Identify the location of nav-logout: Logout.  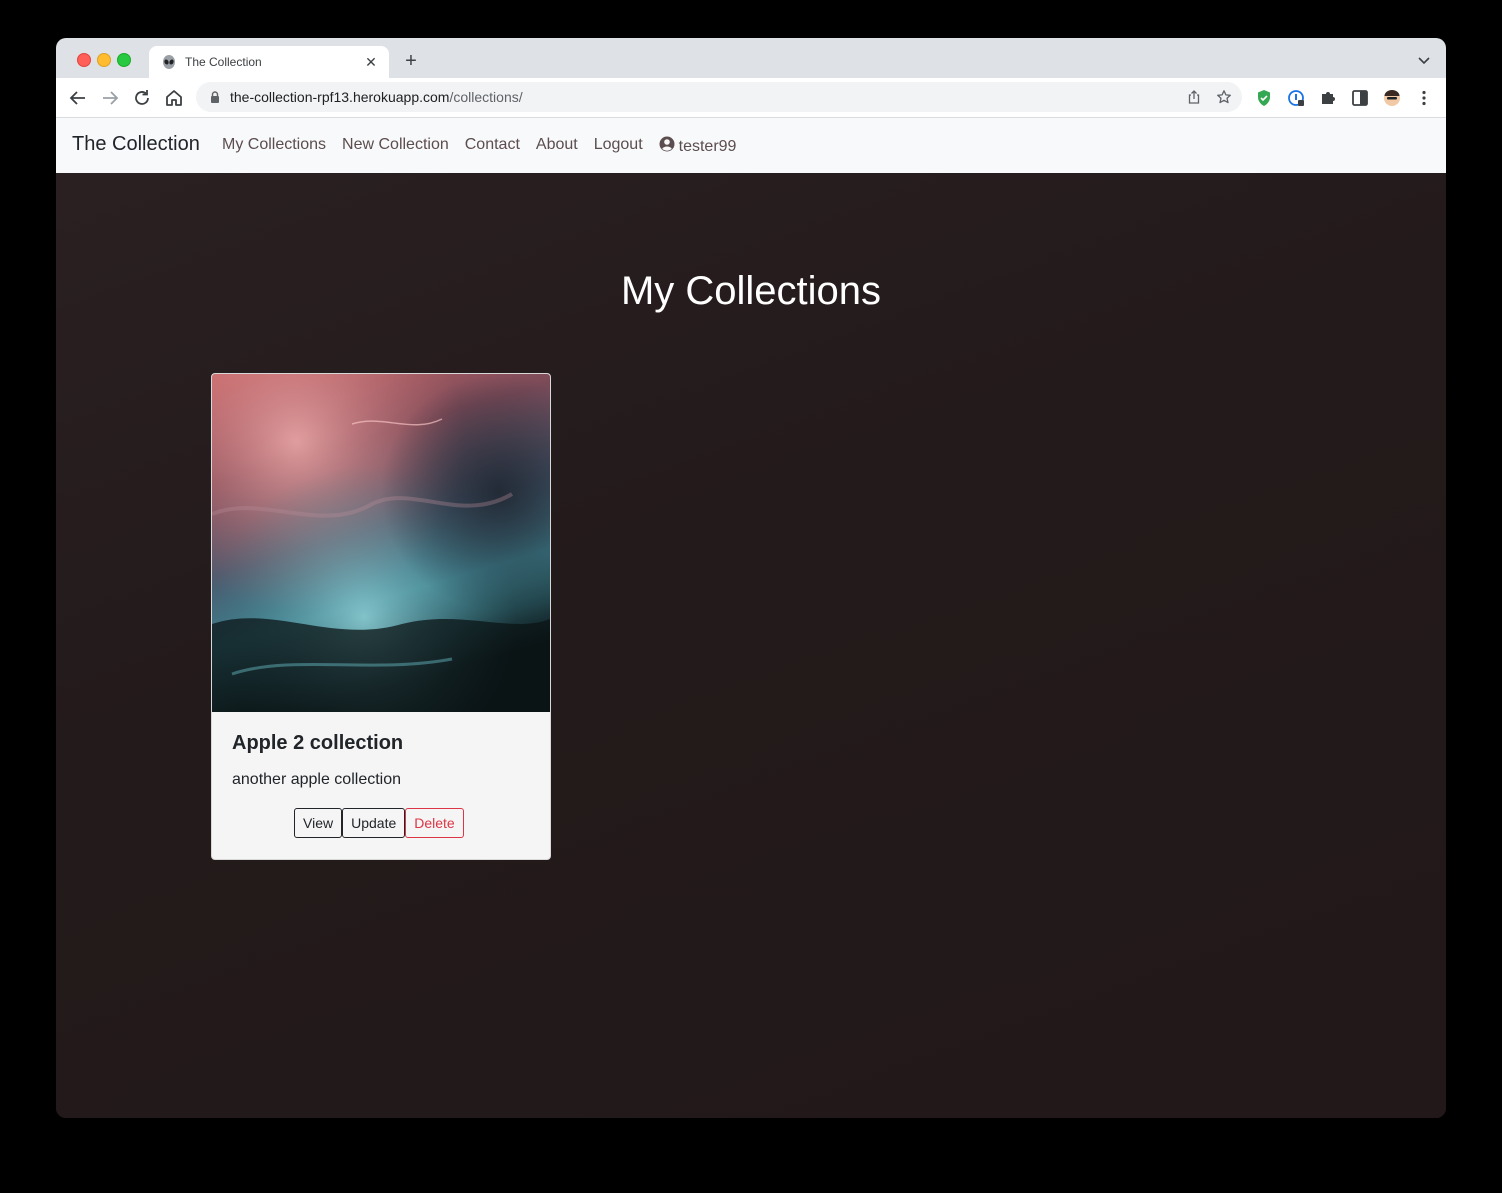
(618, 146).